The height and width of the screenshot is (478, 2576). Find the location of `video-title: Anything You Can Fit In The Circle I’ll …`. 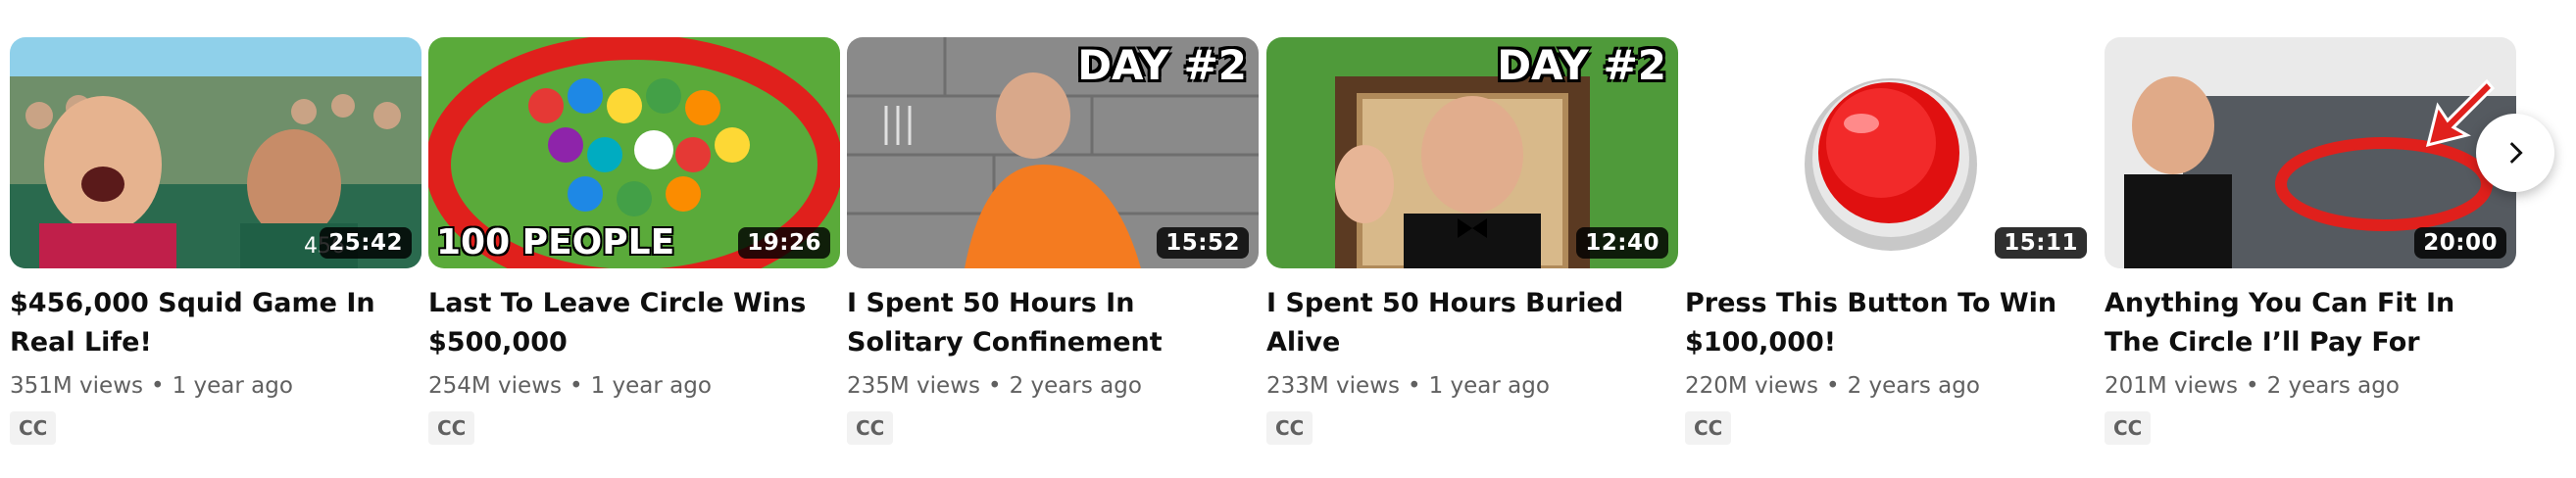

video-title: Anything You Can Fit In The Circle I’ll … is located at coordinates (2305, 323).